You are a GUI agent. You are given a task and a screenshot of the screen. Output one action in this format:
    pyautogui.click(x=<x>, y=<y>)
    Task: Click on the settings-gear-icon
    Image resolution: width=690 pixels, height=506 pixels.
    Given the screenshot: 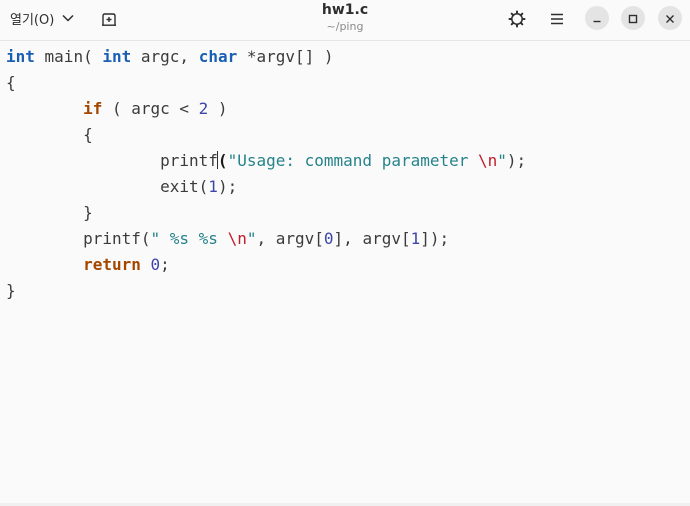 What is the action you would take?
    pyautogui.click(x=517, y=19)
    